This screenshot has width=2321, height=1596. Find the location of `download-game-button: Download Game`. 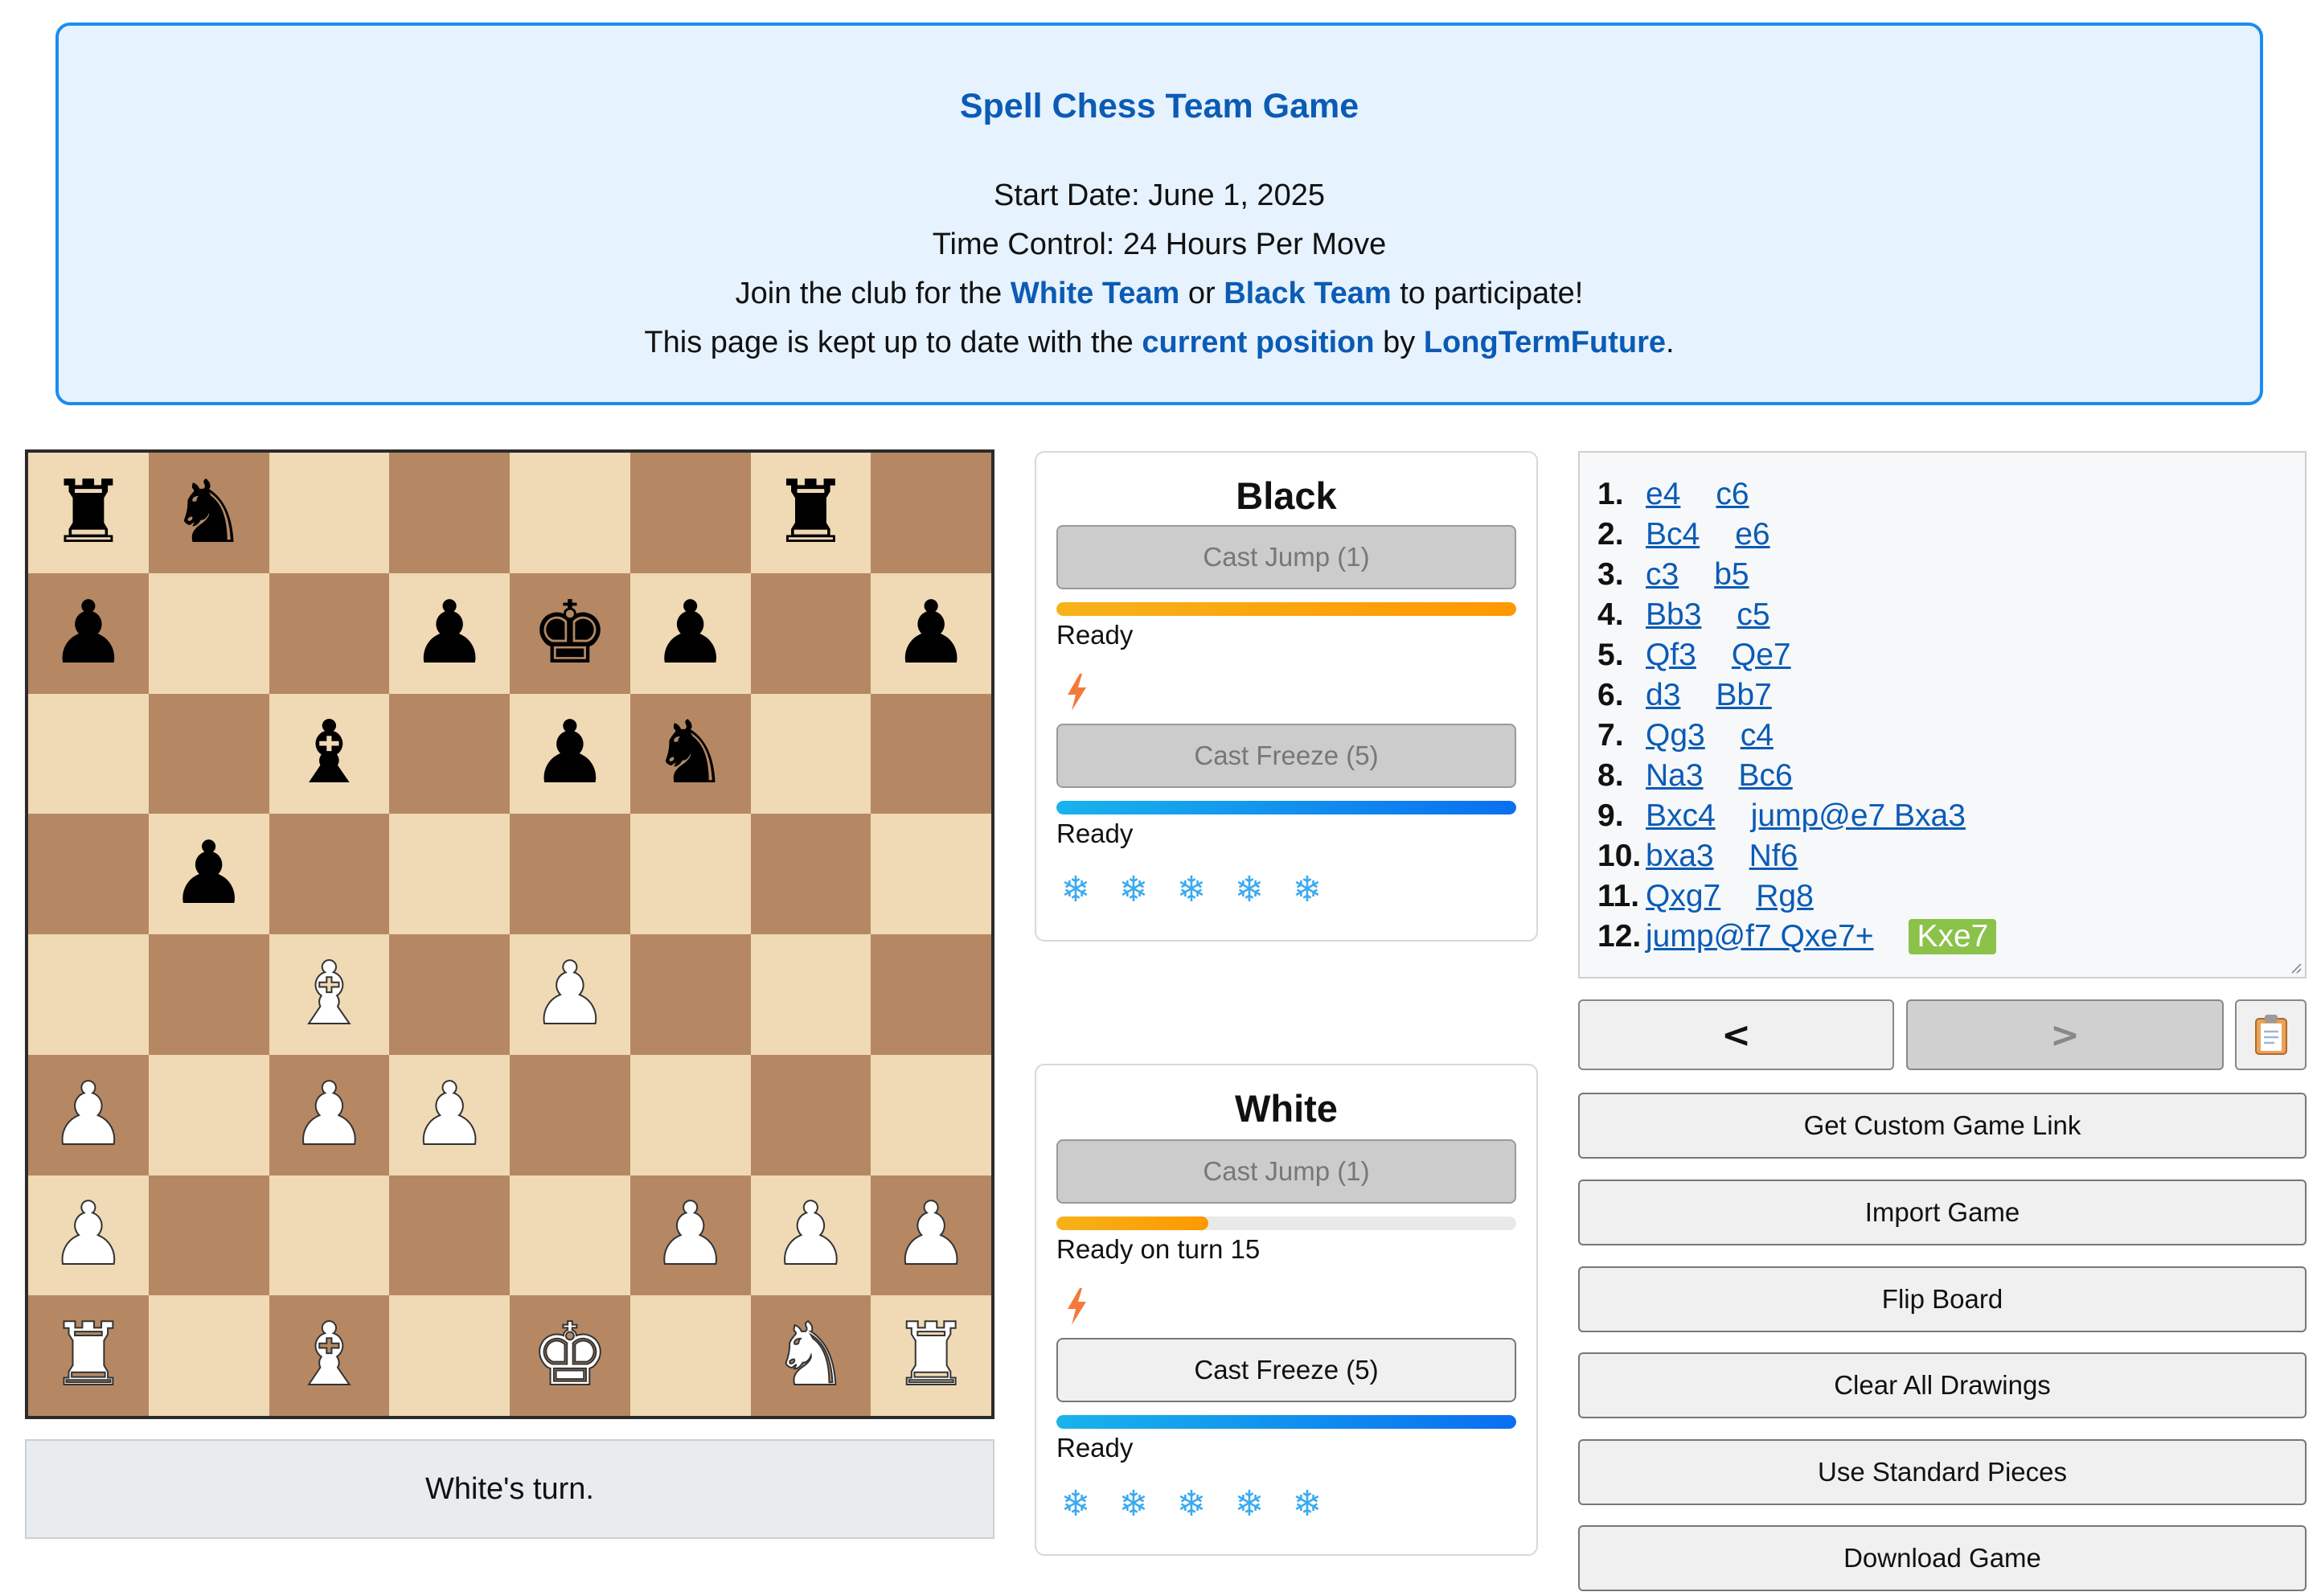

download-game-button: Download Game is located at coordinates (1942, 1558).